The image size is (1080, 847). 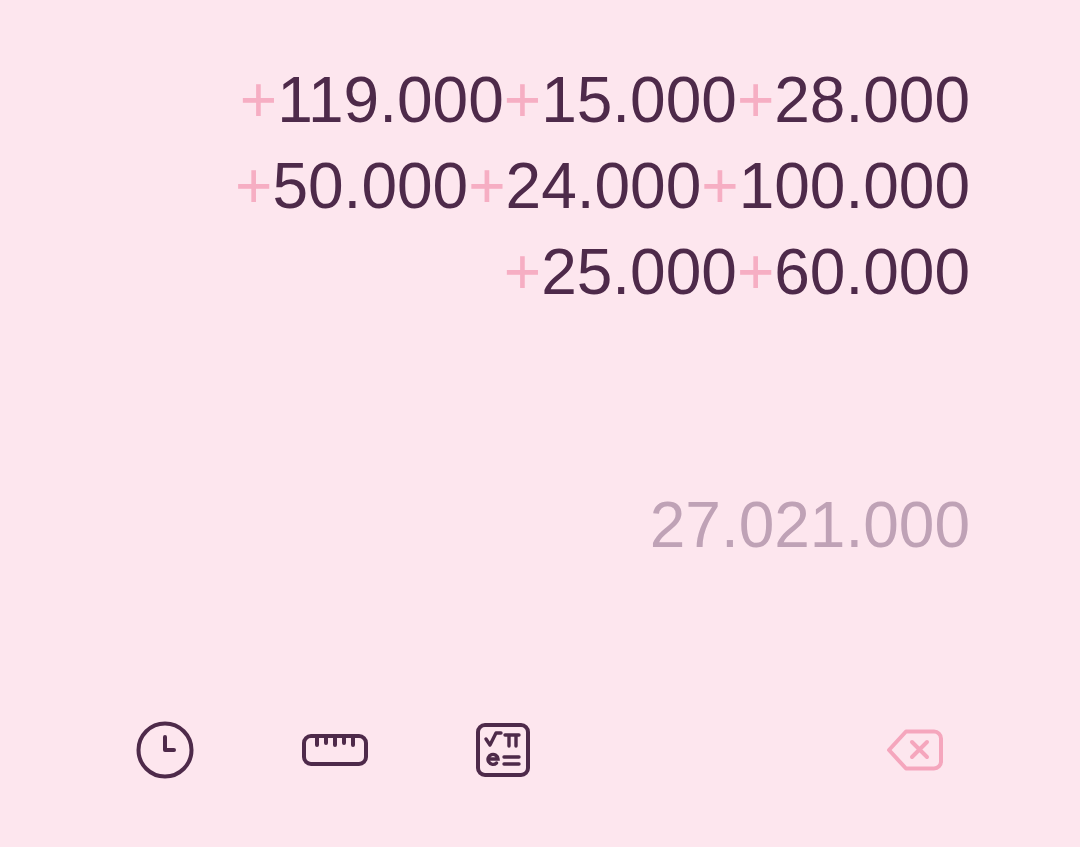 What do you see at coordinates (602, 186) in the screenshot?
I see `expression-line: +50.000+24.000+100.000` at bounding box center [602, 186].